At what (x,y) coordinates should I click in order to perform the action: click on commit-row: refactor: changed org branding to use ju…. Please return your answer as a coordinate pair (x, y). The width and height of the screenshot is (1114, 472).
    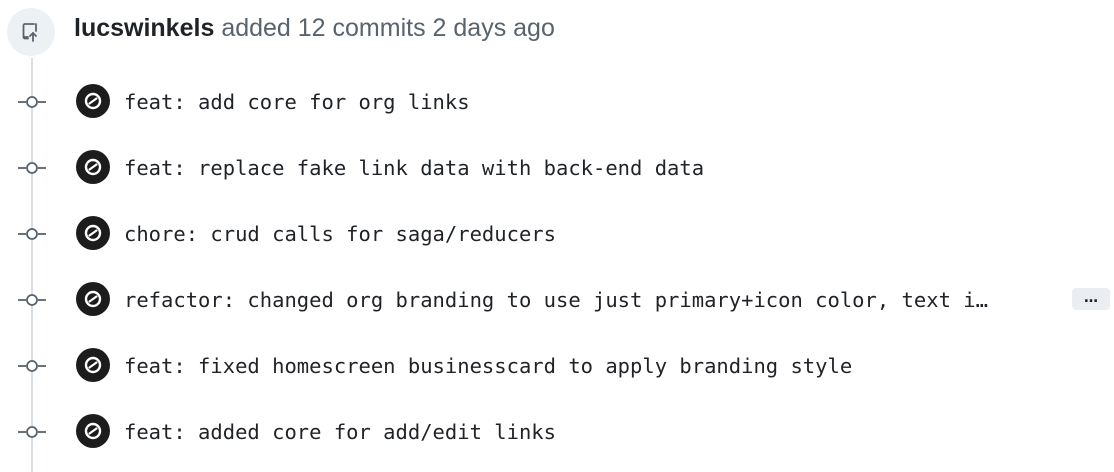
    Looking at the image, I should click on (557, 300).